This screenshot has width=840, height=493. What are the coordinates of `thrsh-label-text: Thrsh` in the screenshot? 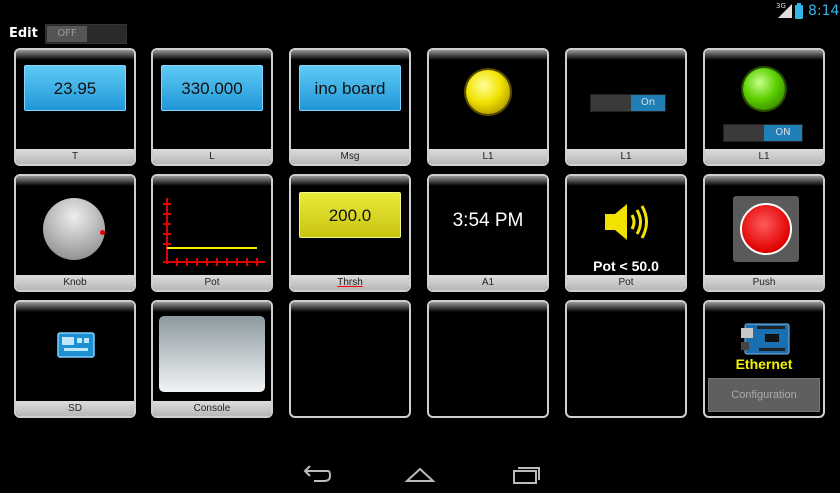 It's located at (350, 282).